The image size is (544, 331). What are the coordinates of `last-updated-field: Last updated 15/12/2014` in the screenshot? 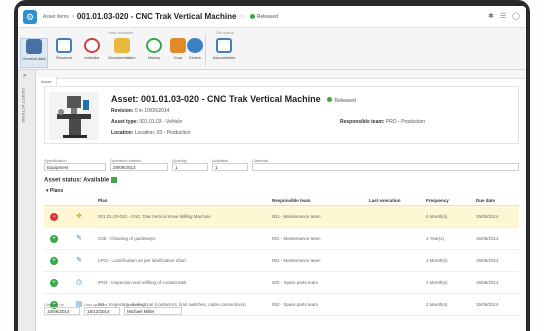 It's located at (102, 308).